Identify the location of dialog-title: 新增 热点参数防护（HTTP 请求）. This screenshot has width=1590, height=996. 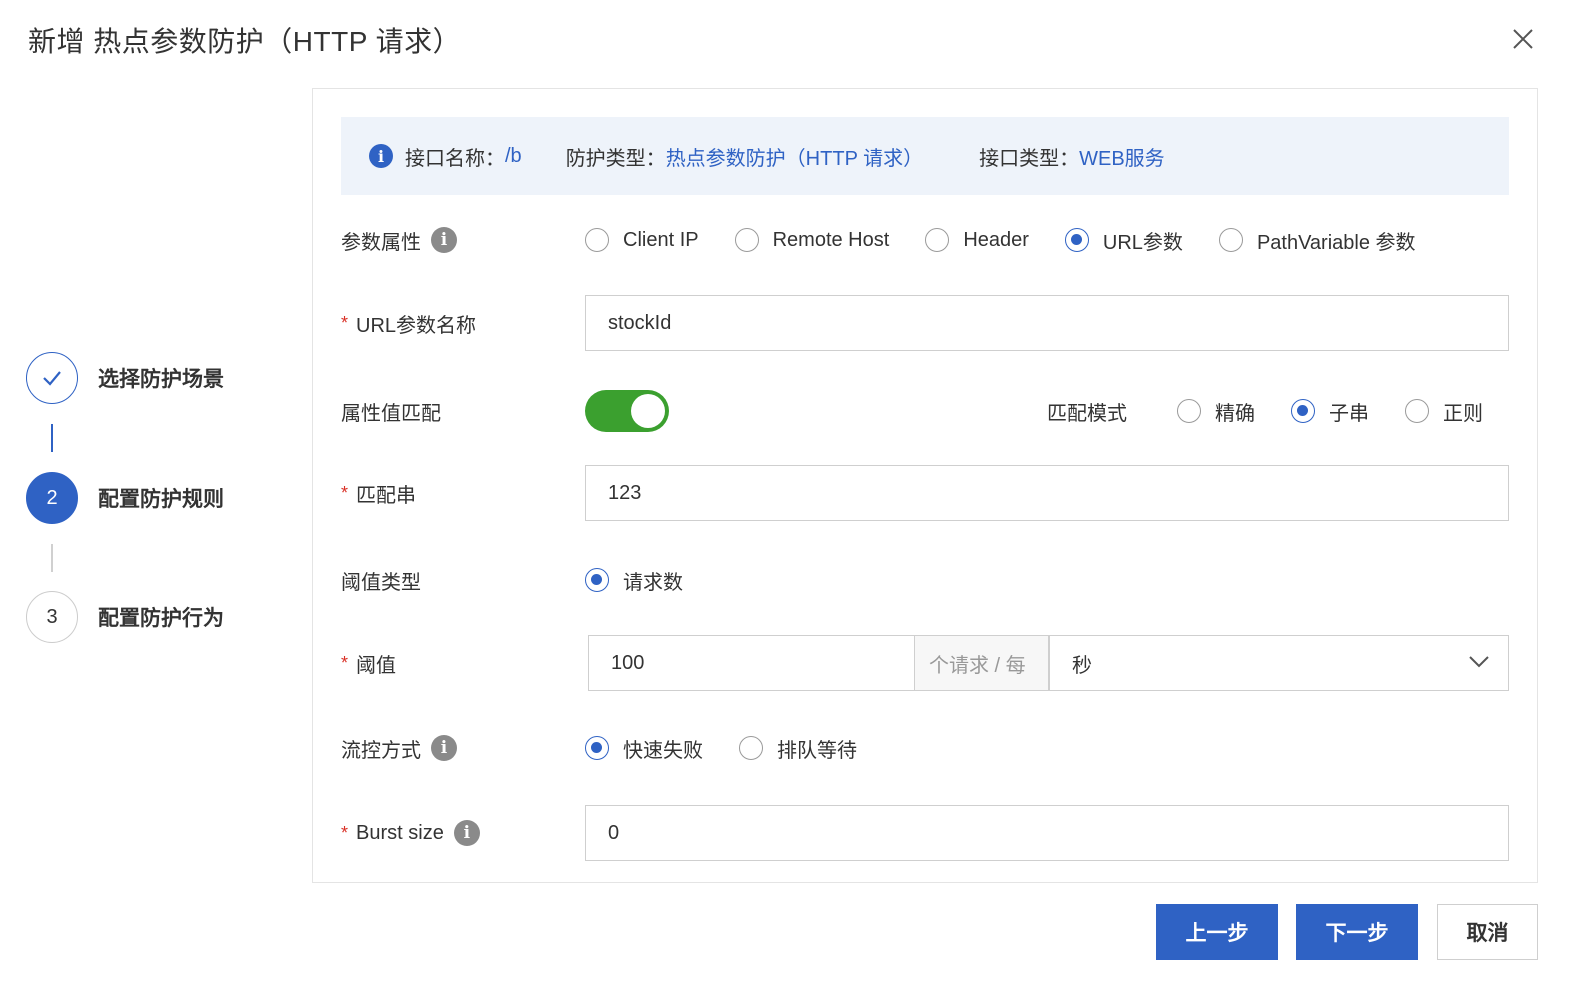
(245, 41).